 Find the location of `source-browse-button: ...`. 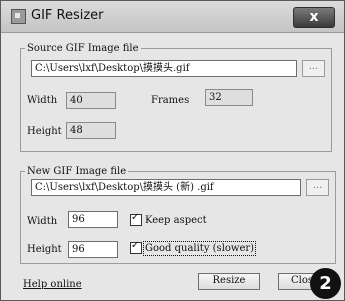

source-browse-button: ... is located at coordinates (313, 68).